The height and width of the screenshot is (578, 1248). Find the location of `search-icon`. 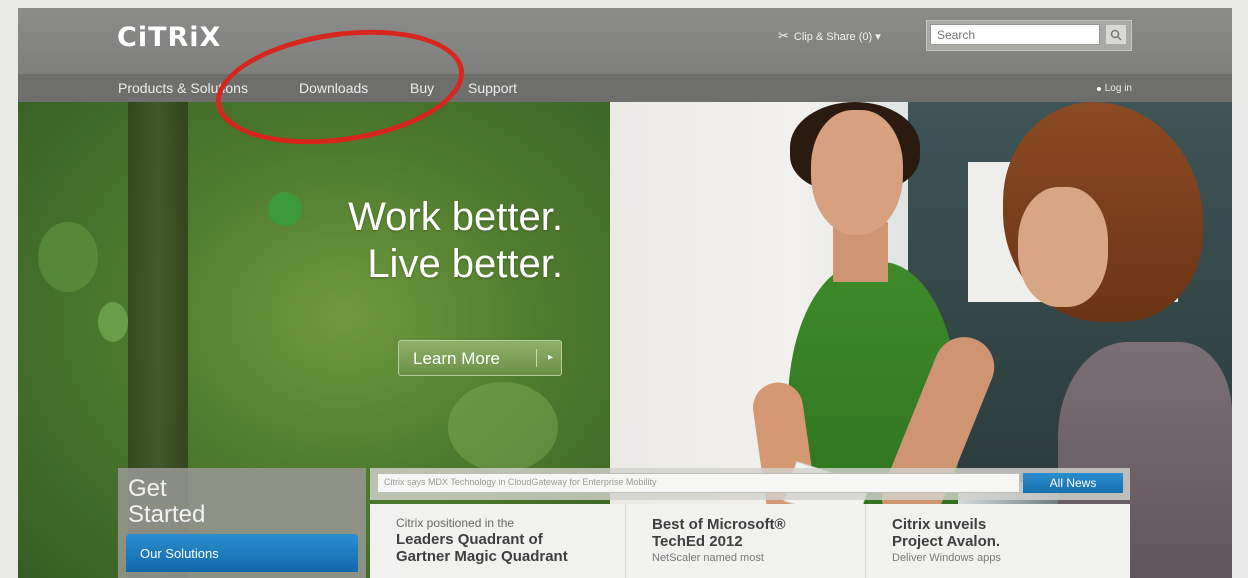

search-icon is located at coordinates (1116, 35).